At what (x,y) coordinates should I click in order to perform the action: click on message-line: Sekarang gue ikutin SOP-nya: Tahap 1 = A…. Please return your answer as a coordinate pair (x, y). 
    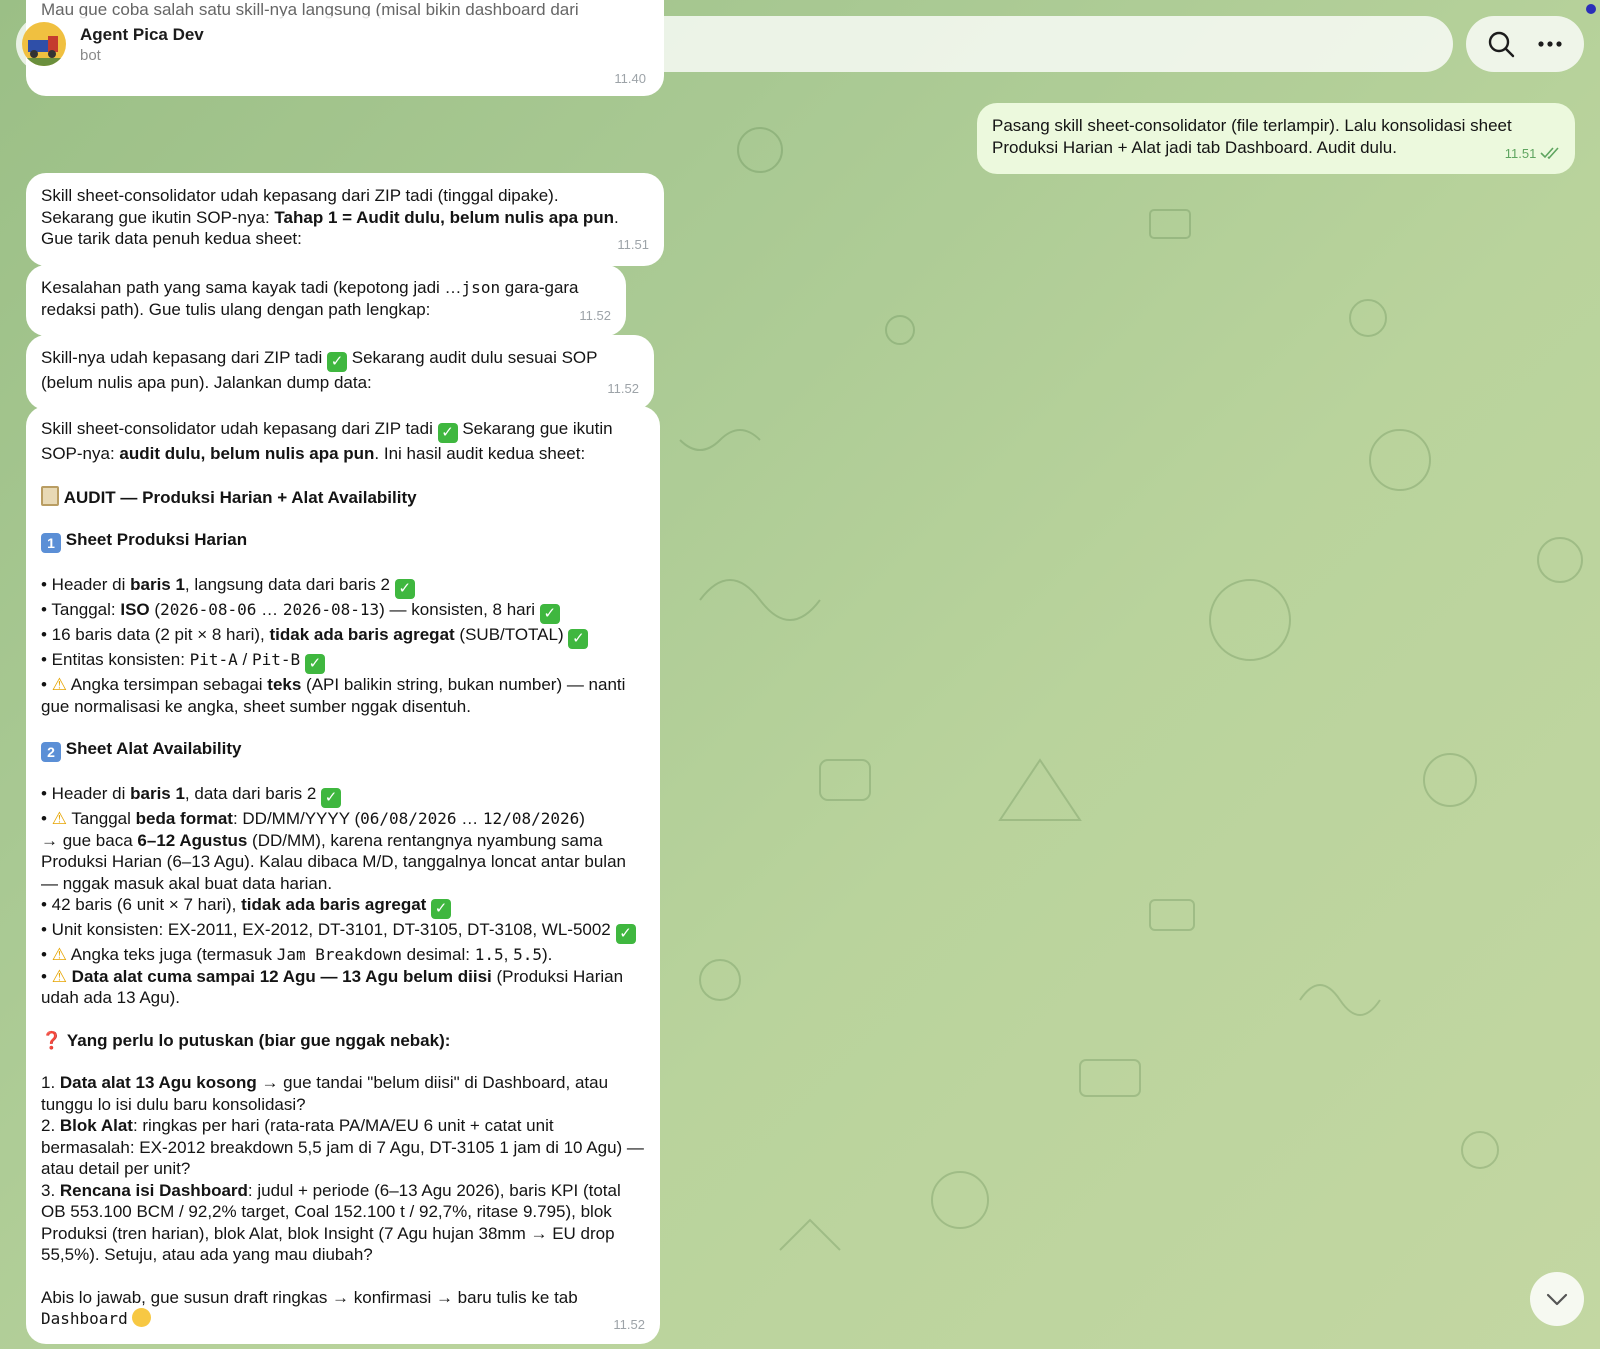
    Looking at the image, I should click on (330, 217).